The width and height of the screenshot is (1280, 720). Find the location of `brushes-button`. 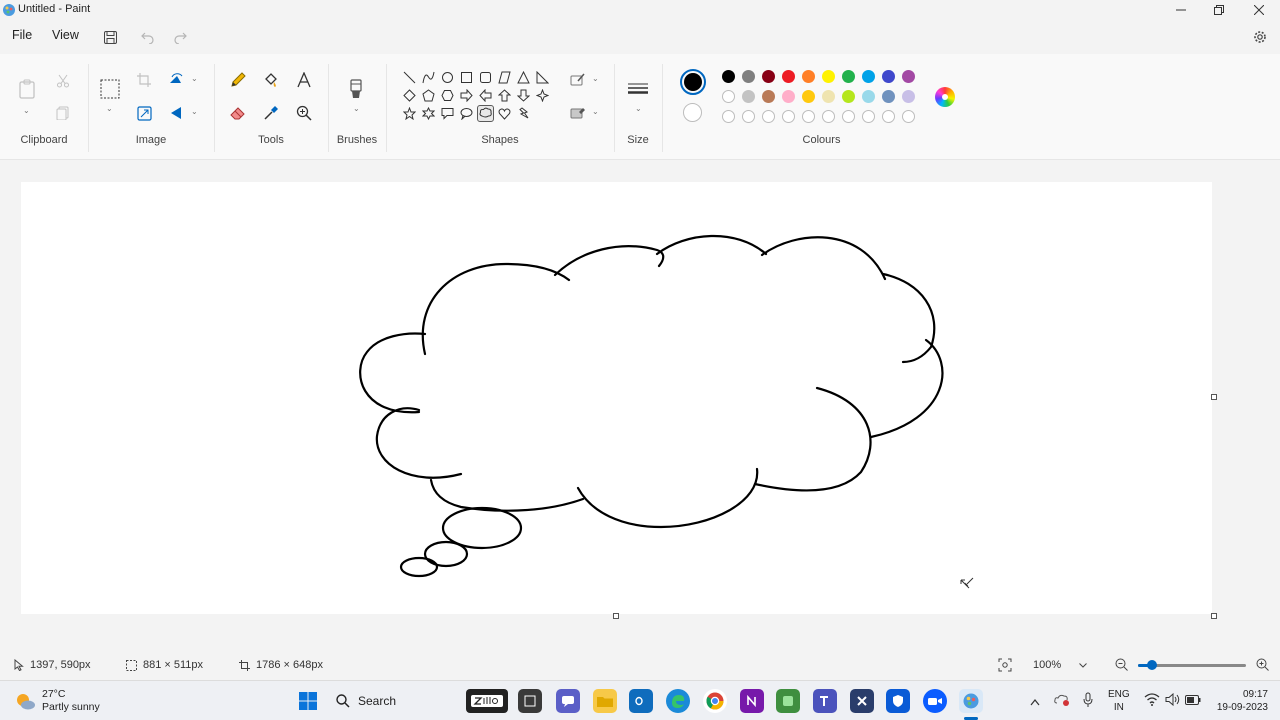

brushes-button is located at coordinates (356, 89).